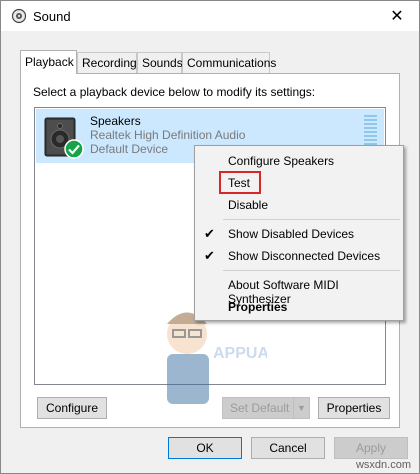 The image size is (420, 474). What do you see at coordinates (288, 448) in the screenshot?
I see `cancel-button: Cancel` at bounding box center [288, 448].